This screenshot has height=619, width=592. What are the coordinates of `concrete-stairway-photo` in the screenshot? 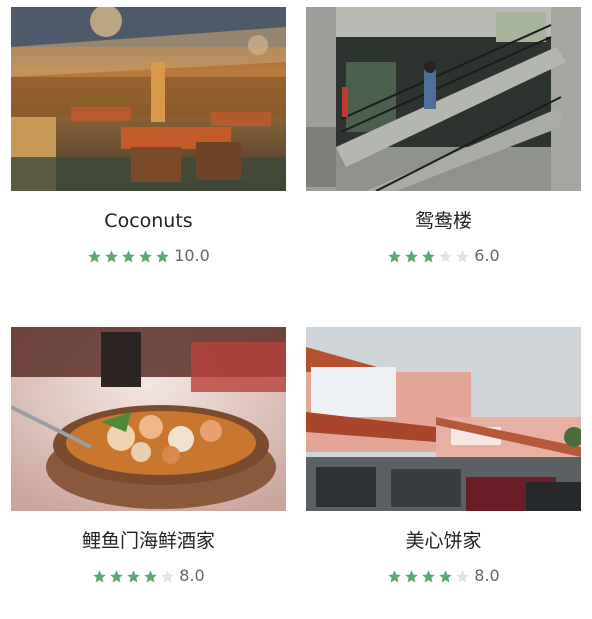 It's located at (443, 99).